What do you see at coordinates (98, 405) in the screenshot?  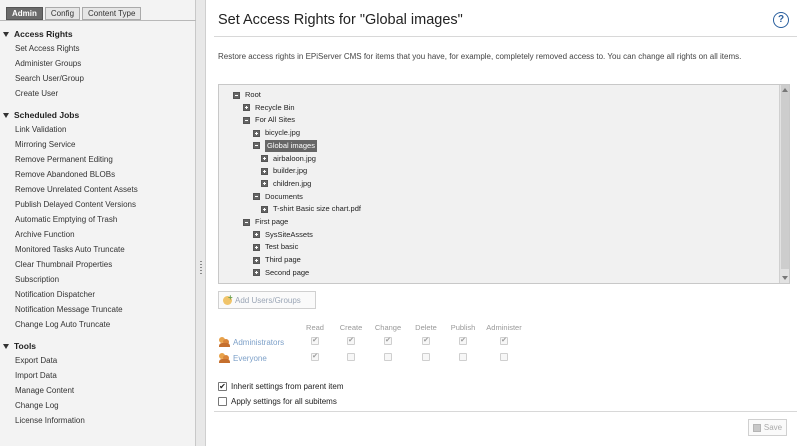 I see `sidebar-item-change-log: Change Log` at bounding box center [98, 405].